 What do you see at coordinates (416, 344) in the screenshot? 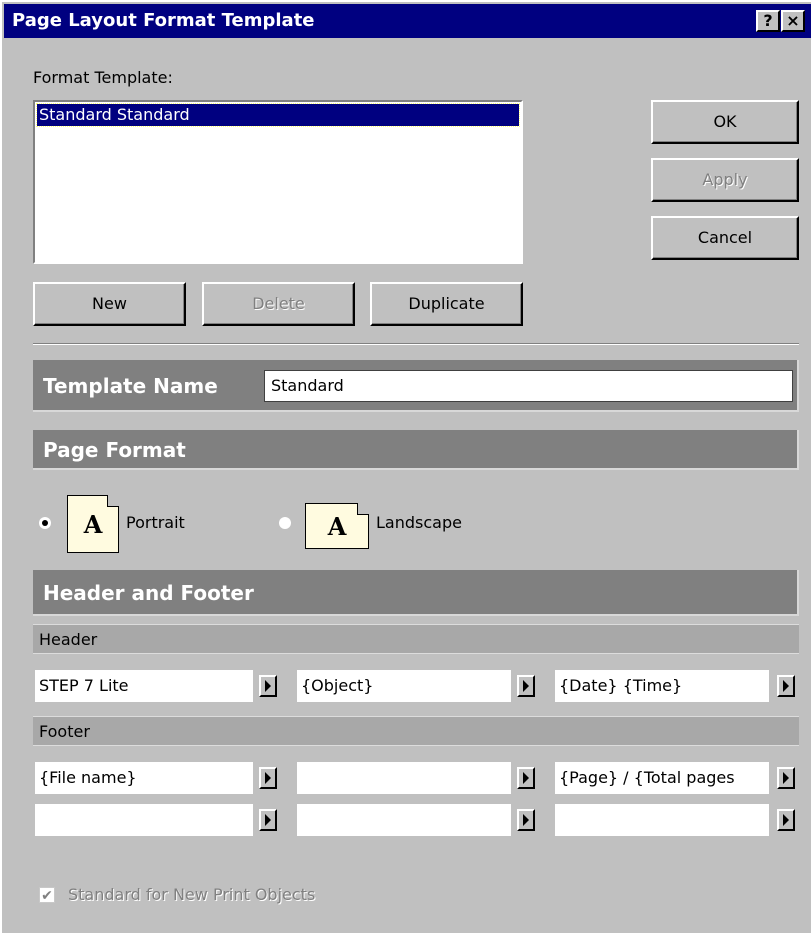
I see `separator` at bounding box center [416, 344].